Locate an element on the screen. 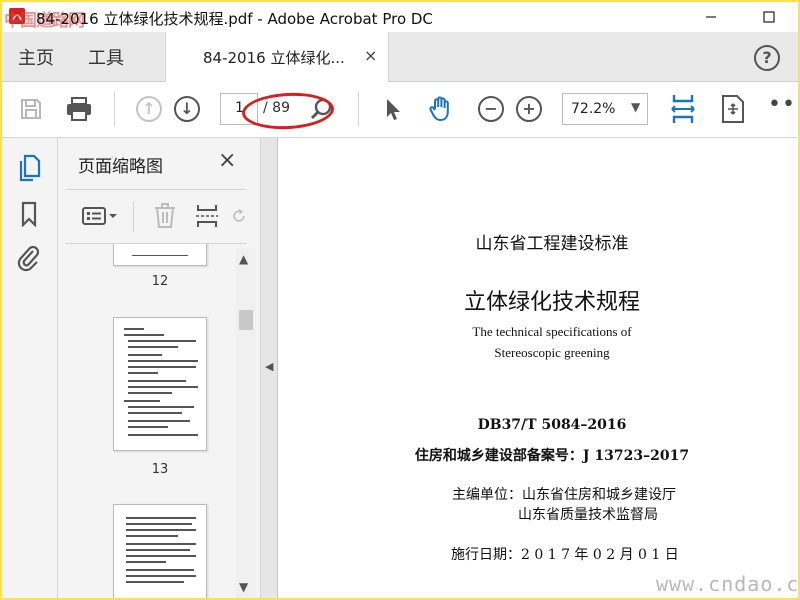  tab-home: 主页 is located at coordinates (36, 57).